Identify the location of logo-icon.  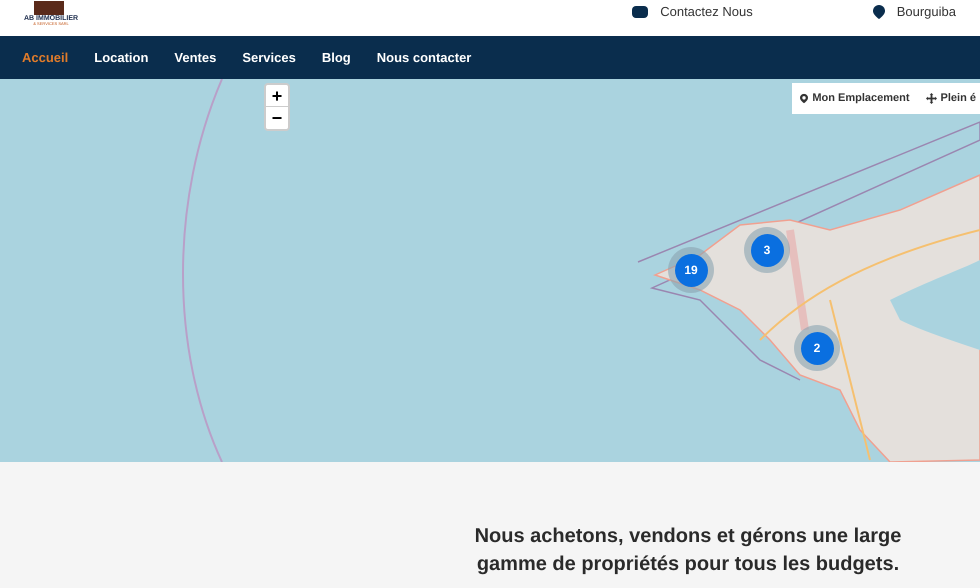
(49, 8).